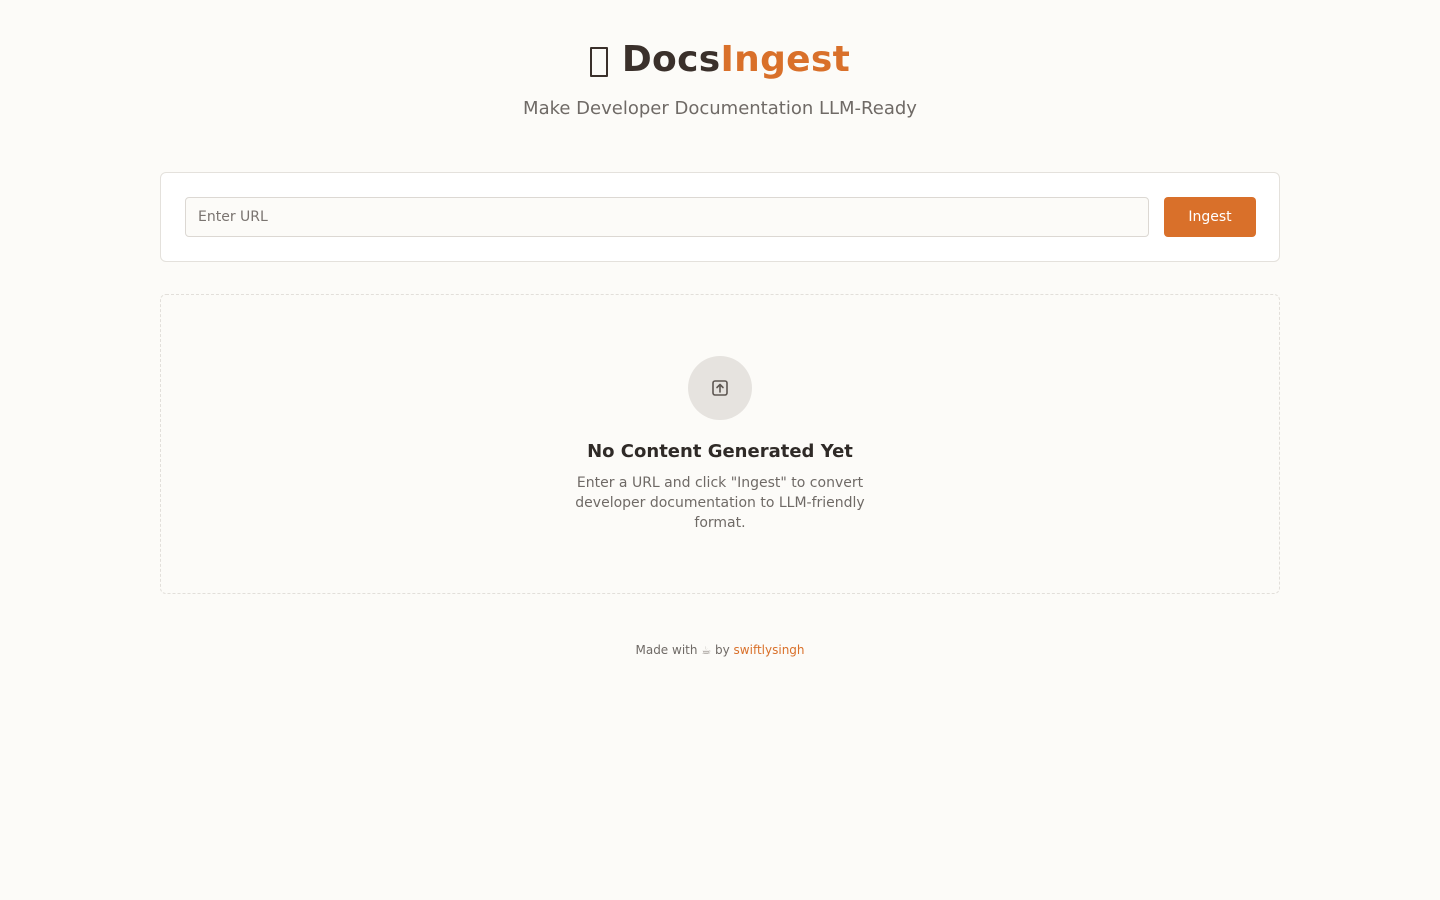  I want to click on app-title: DocsIngest, so click(720, 60).